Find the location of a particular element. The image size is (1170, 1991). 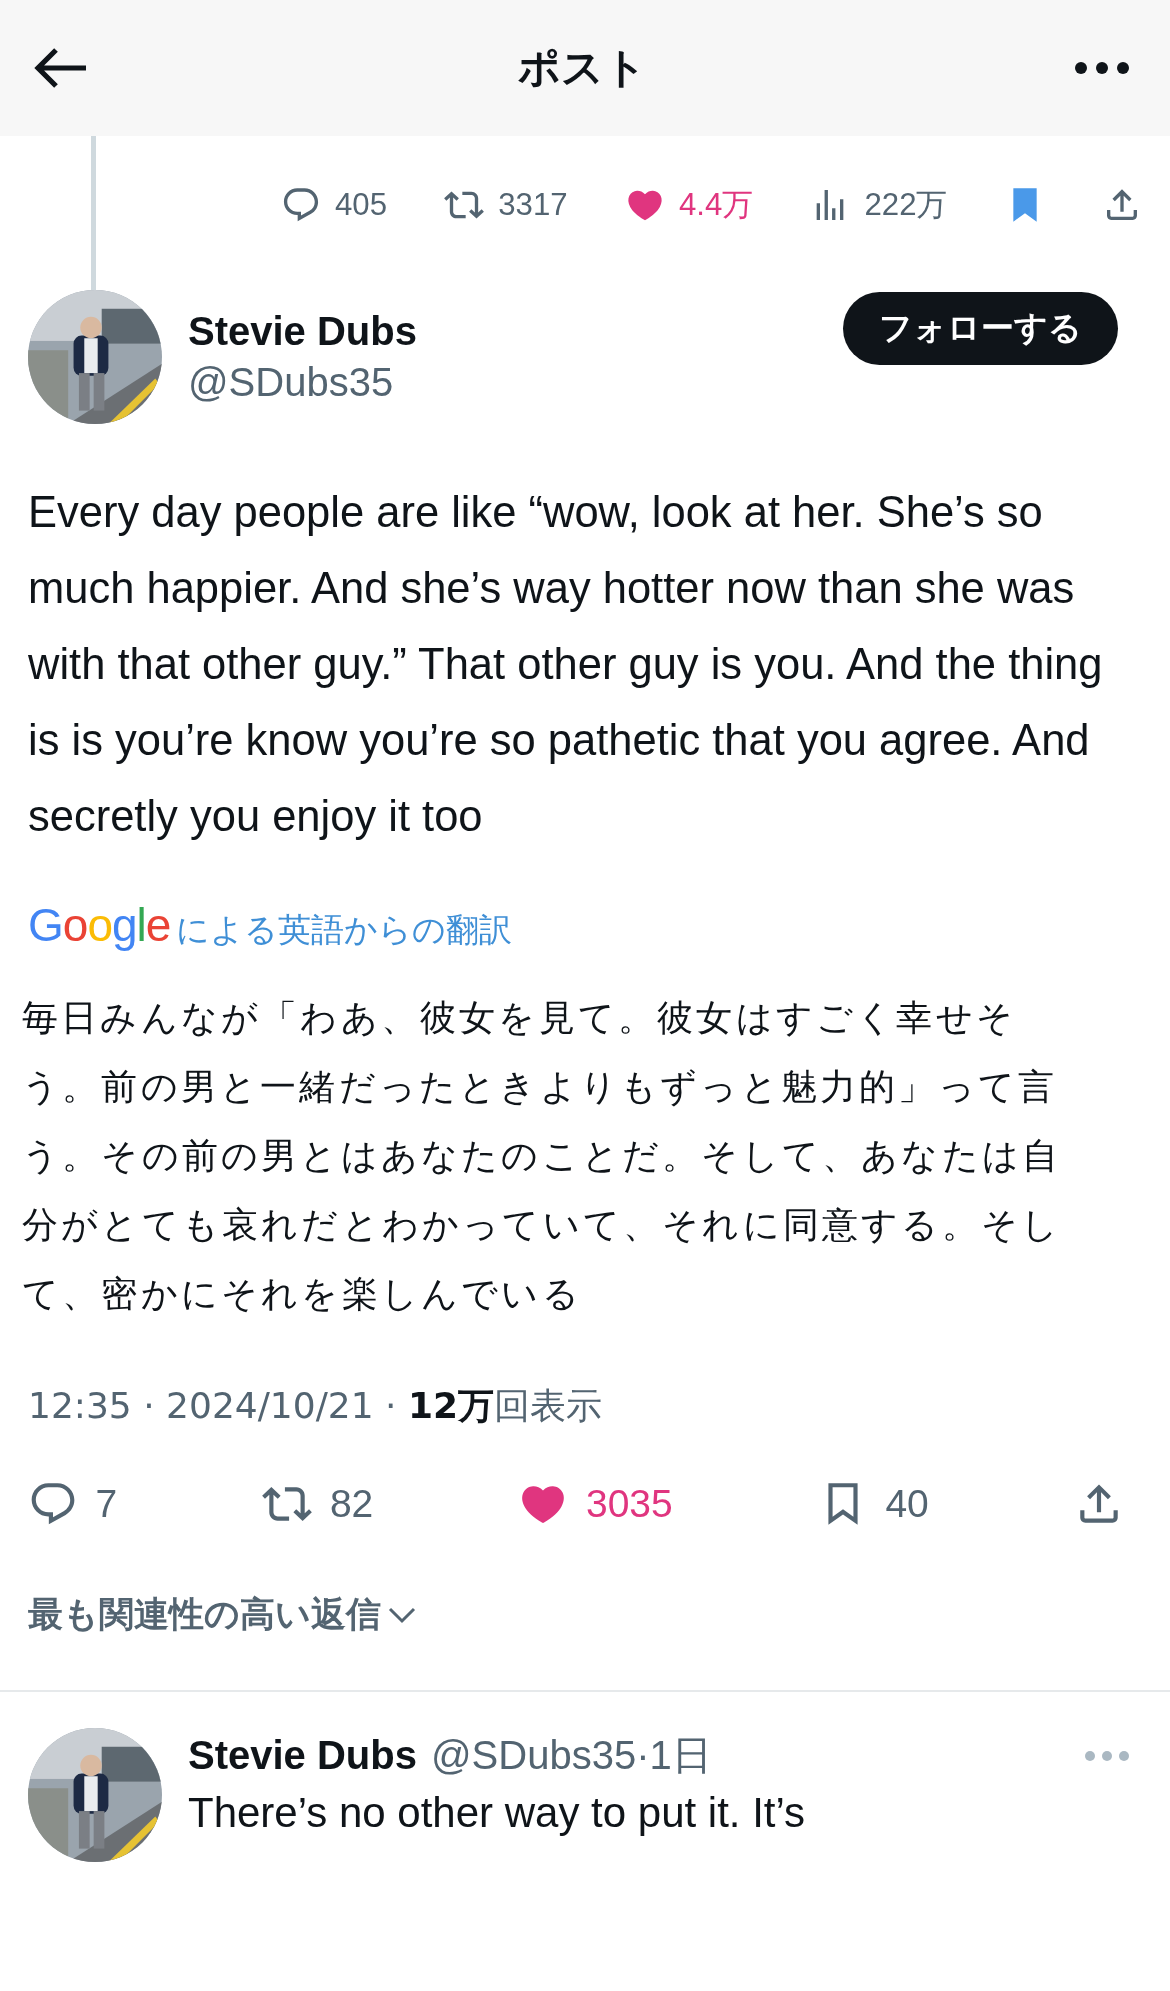

like-count: 4.4万 is located at coordinates (716, 205).